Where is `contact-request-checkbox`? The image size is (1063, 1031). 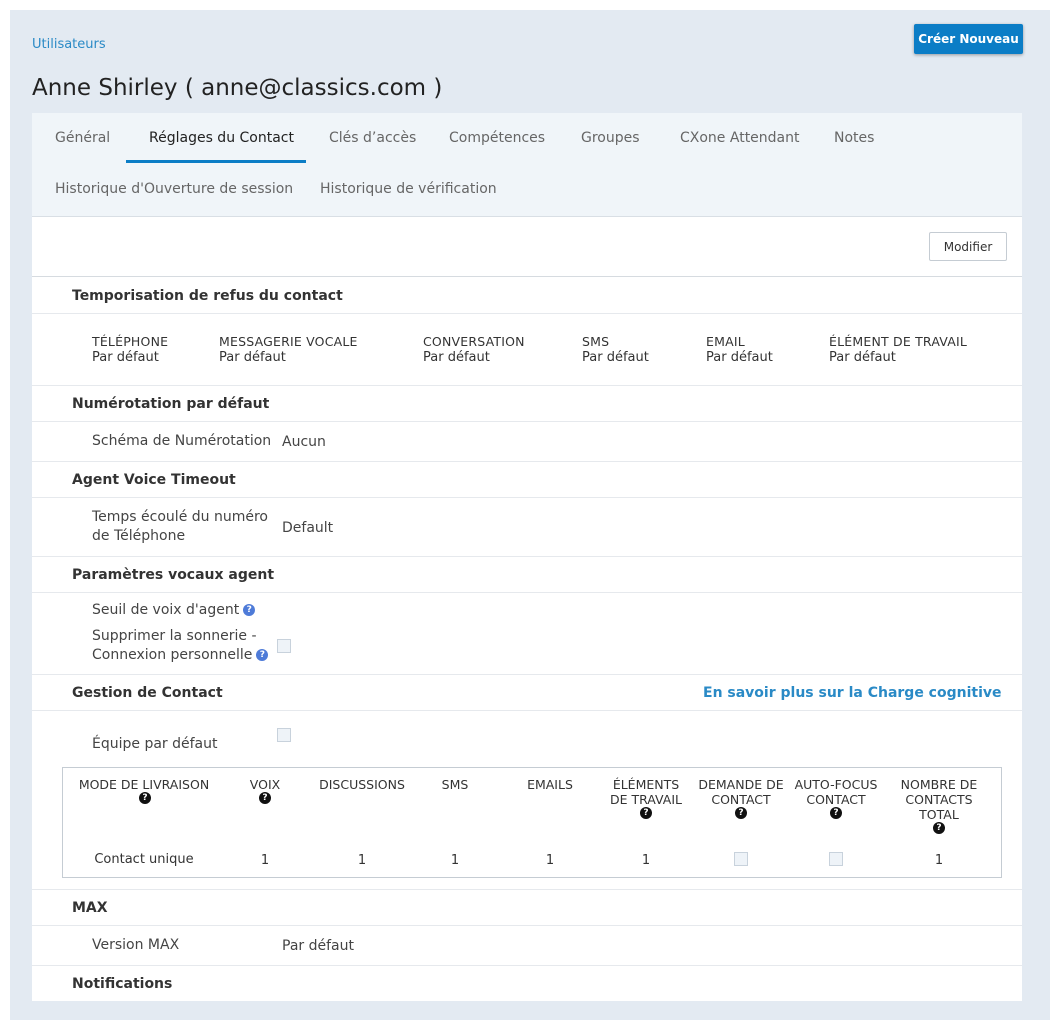
contact-request-checkbox is located at coordinates (741, 859).